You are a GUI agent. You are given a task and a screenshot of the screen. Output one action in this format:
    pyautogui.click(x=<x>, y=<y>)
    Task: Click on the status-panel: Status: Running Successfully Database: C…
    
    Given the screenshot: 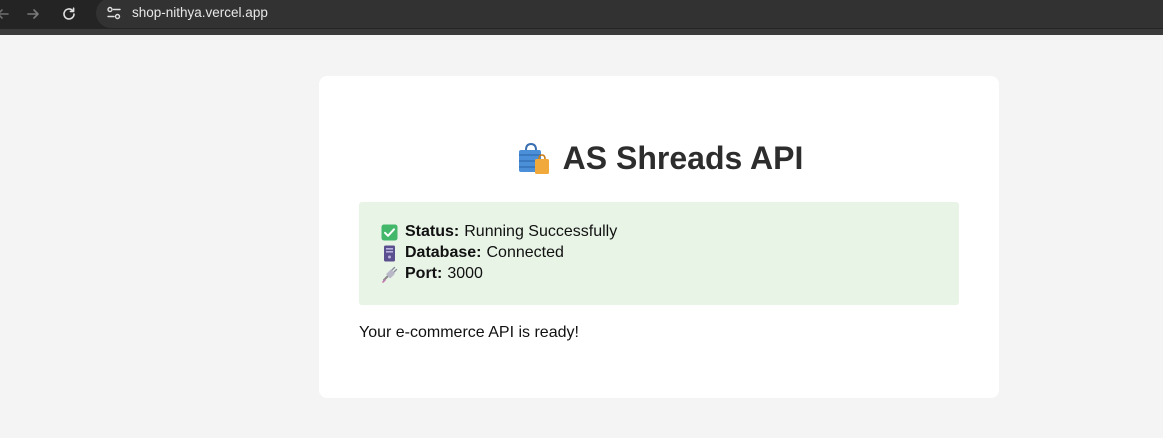 What is the action you would take?
    pyautogui.click(x=659, y=253)
    